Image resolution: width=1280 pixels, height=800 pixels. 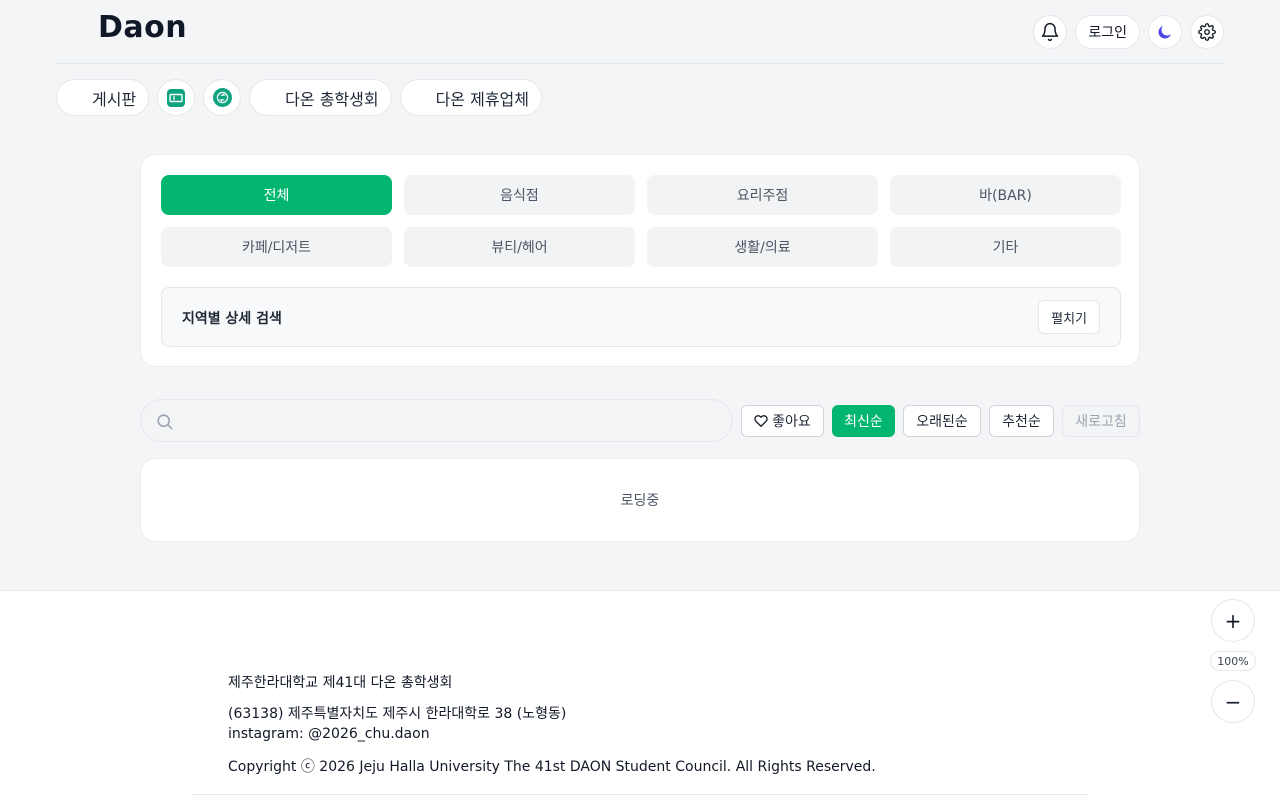 What do you see at coordinates (519, 195) in the screenshot?
I see `category-restaurant: 음식점` at bounding box center [519, 195].